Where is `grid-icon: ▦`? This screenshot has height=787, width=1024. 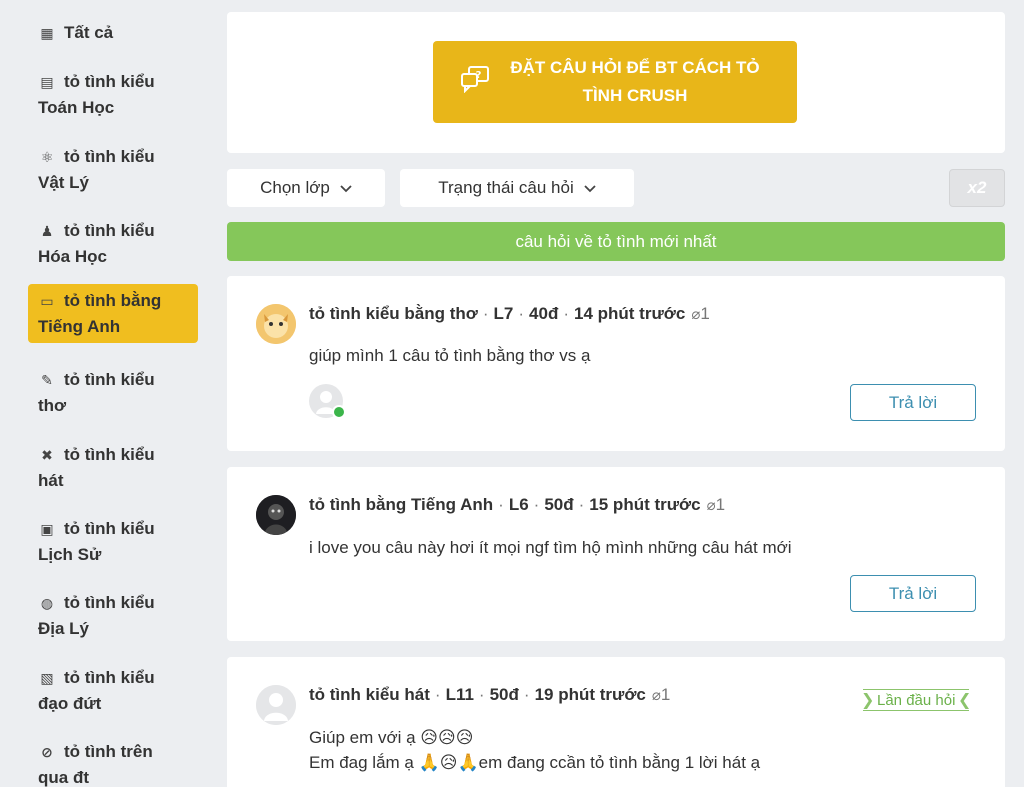 grid-icon: ▦ is located at coordinates (47, 33).